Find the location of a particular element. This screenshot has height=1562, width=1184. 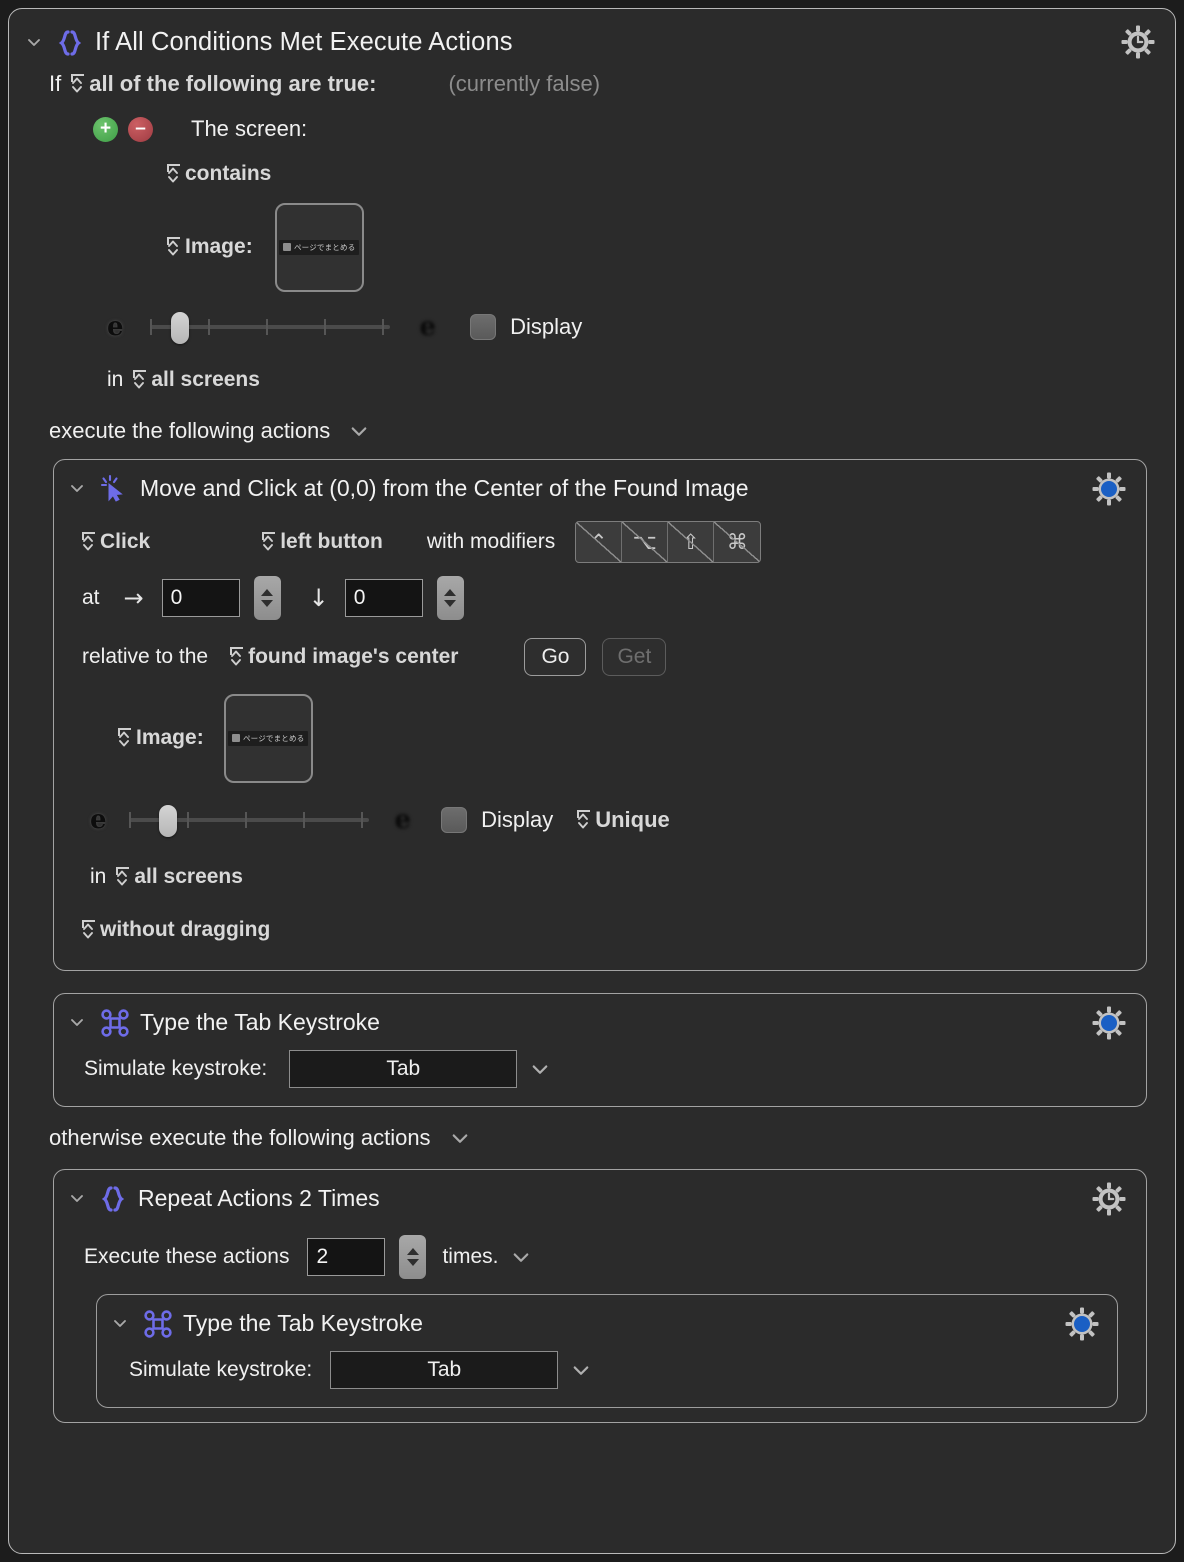

condition-scope-popup: all screens is located at coordinates (196, 380).